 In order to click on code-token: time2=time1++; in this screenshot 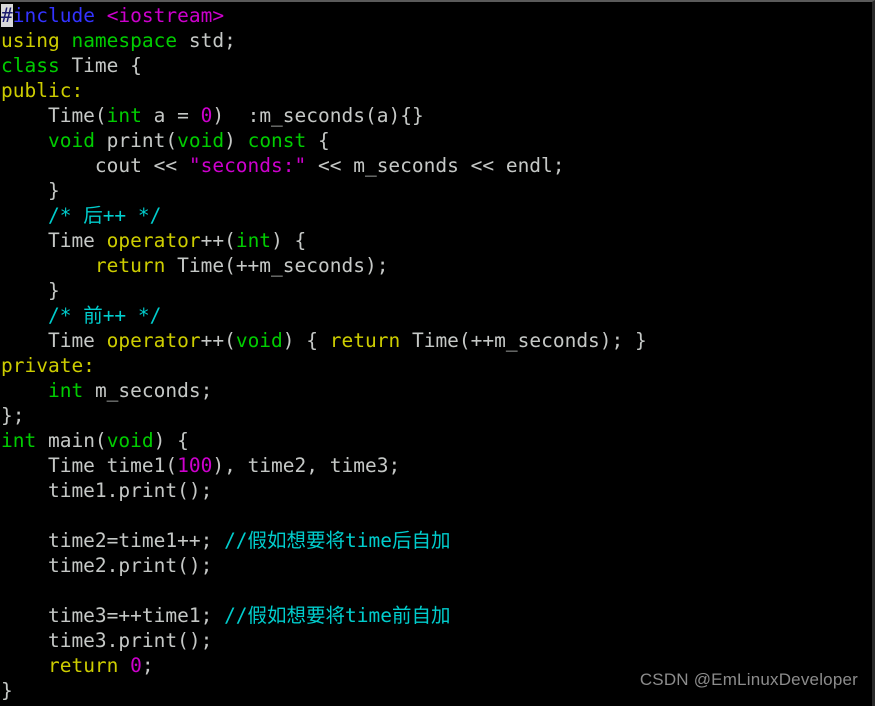, I will do `click(113, 540)`.